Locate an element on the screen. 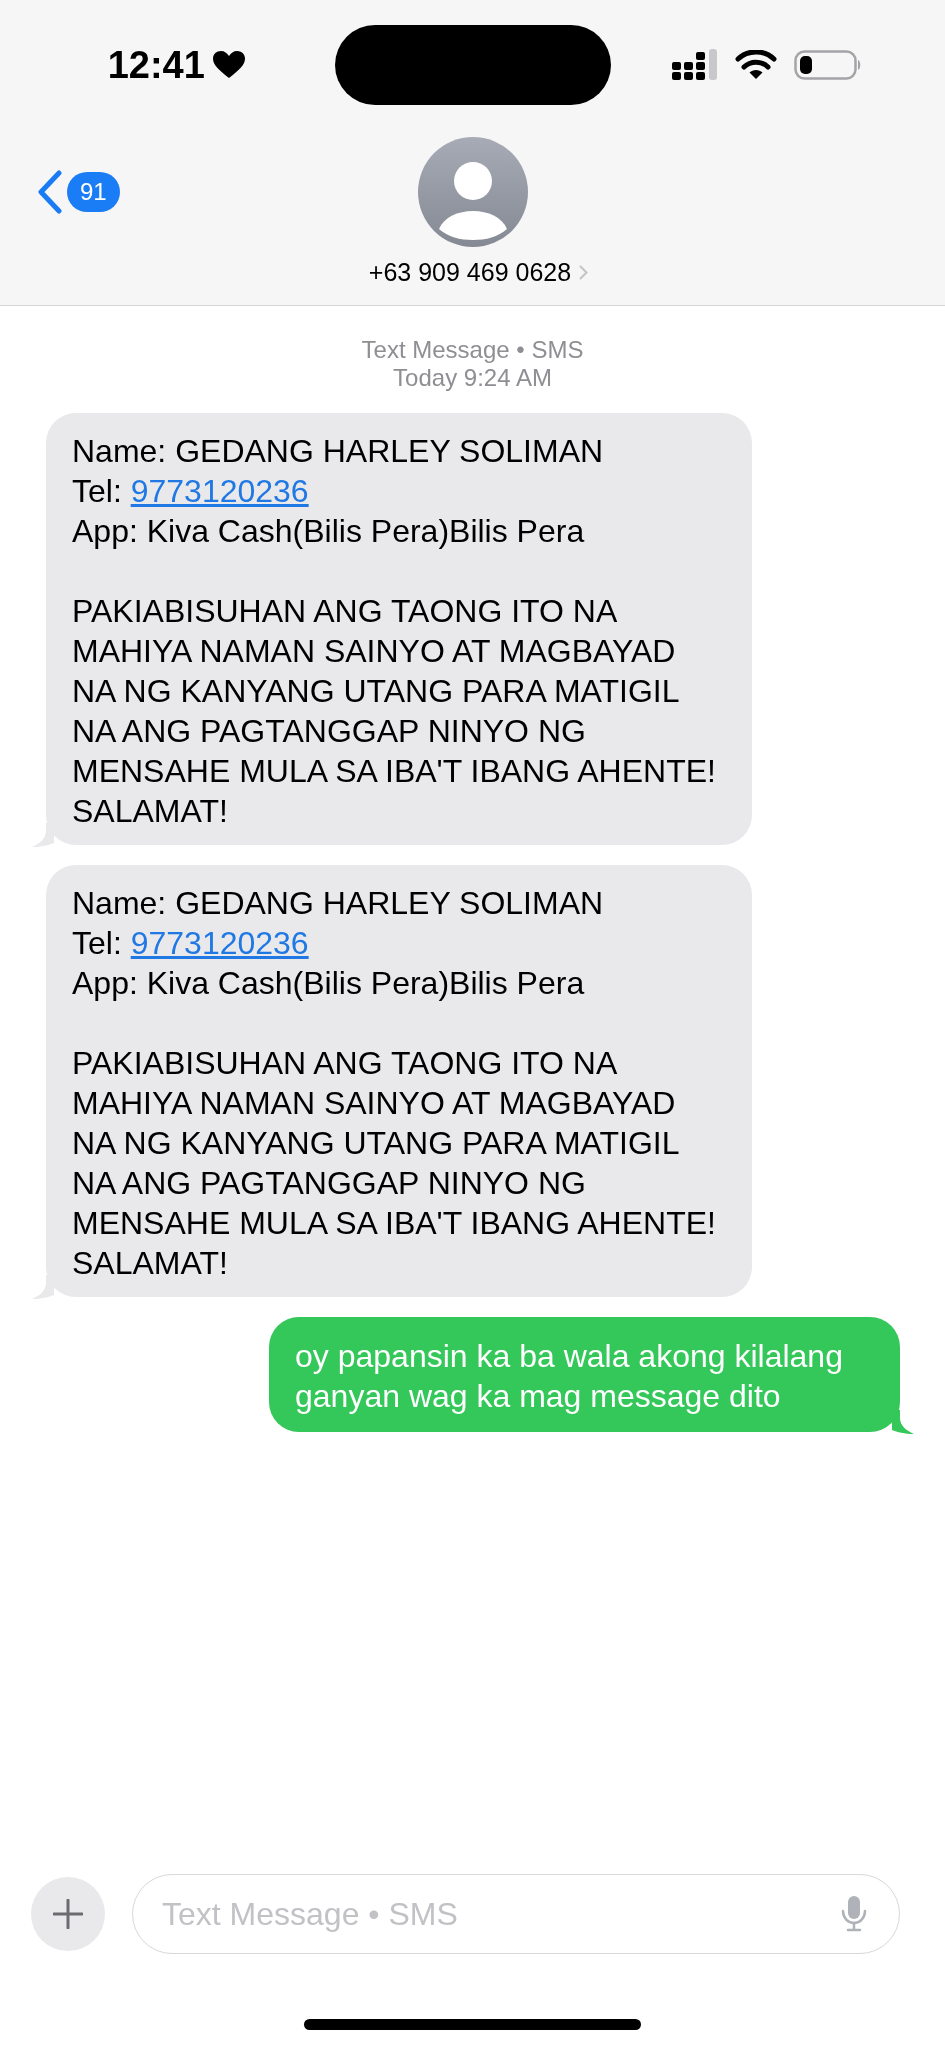  contact-number: +63 909 469 0628 is located at coordinates (470, 272).